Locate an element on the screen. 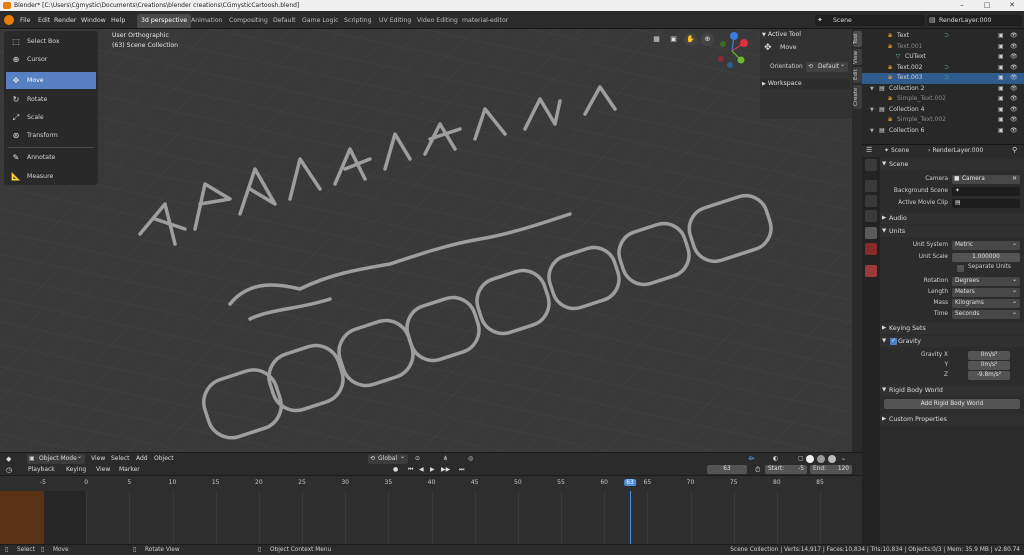  outliner-row: ▼ ▤ Collection 4 👁 ▣ is located at coordinates (943, 110).